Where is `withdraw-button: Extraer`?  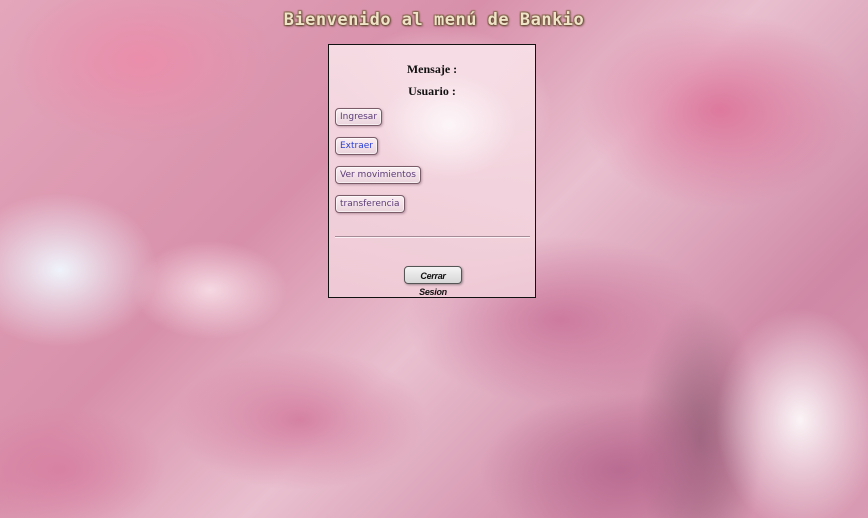
withdraw-button: Extraer is located at coordinates (356, 146).